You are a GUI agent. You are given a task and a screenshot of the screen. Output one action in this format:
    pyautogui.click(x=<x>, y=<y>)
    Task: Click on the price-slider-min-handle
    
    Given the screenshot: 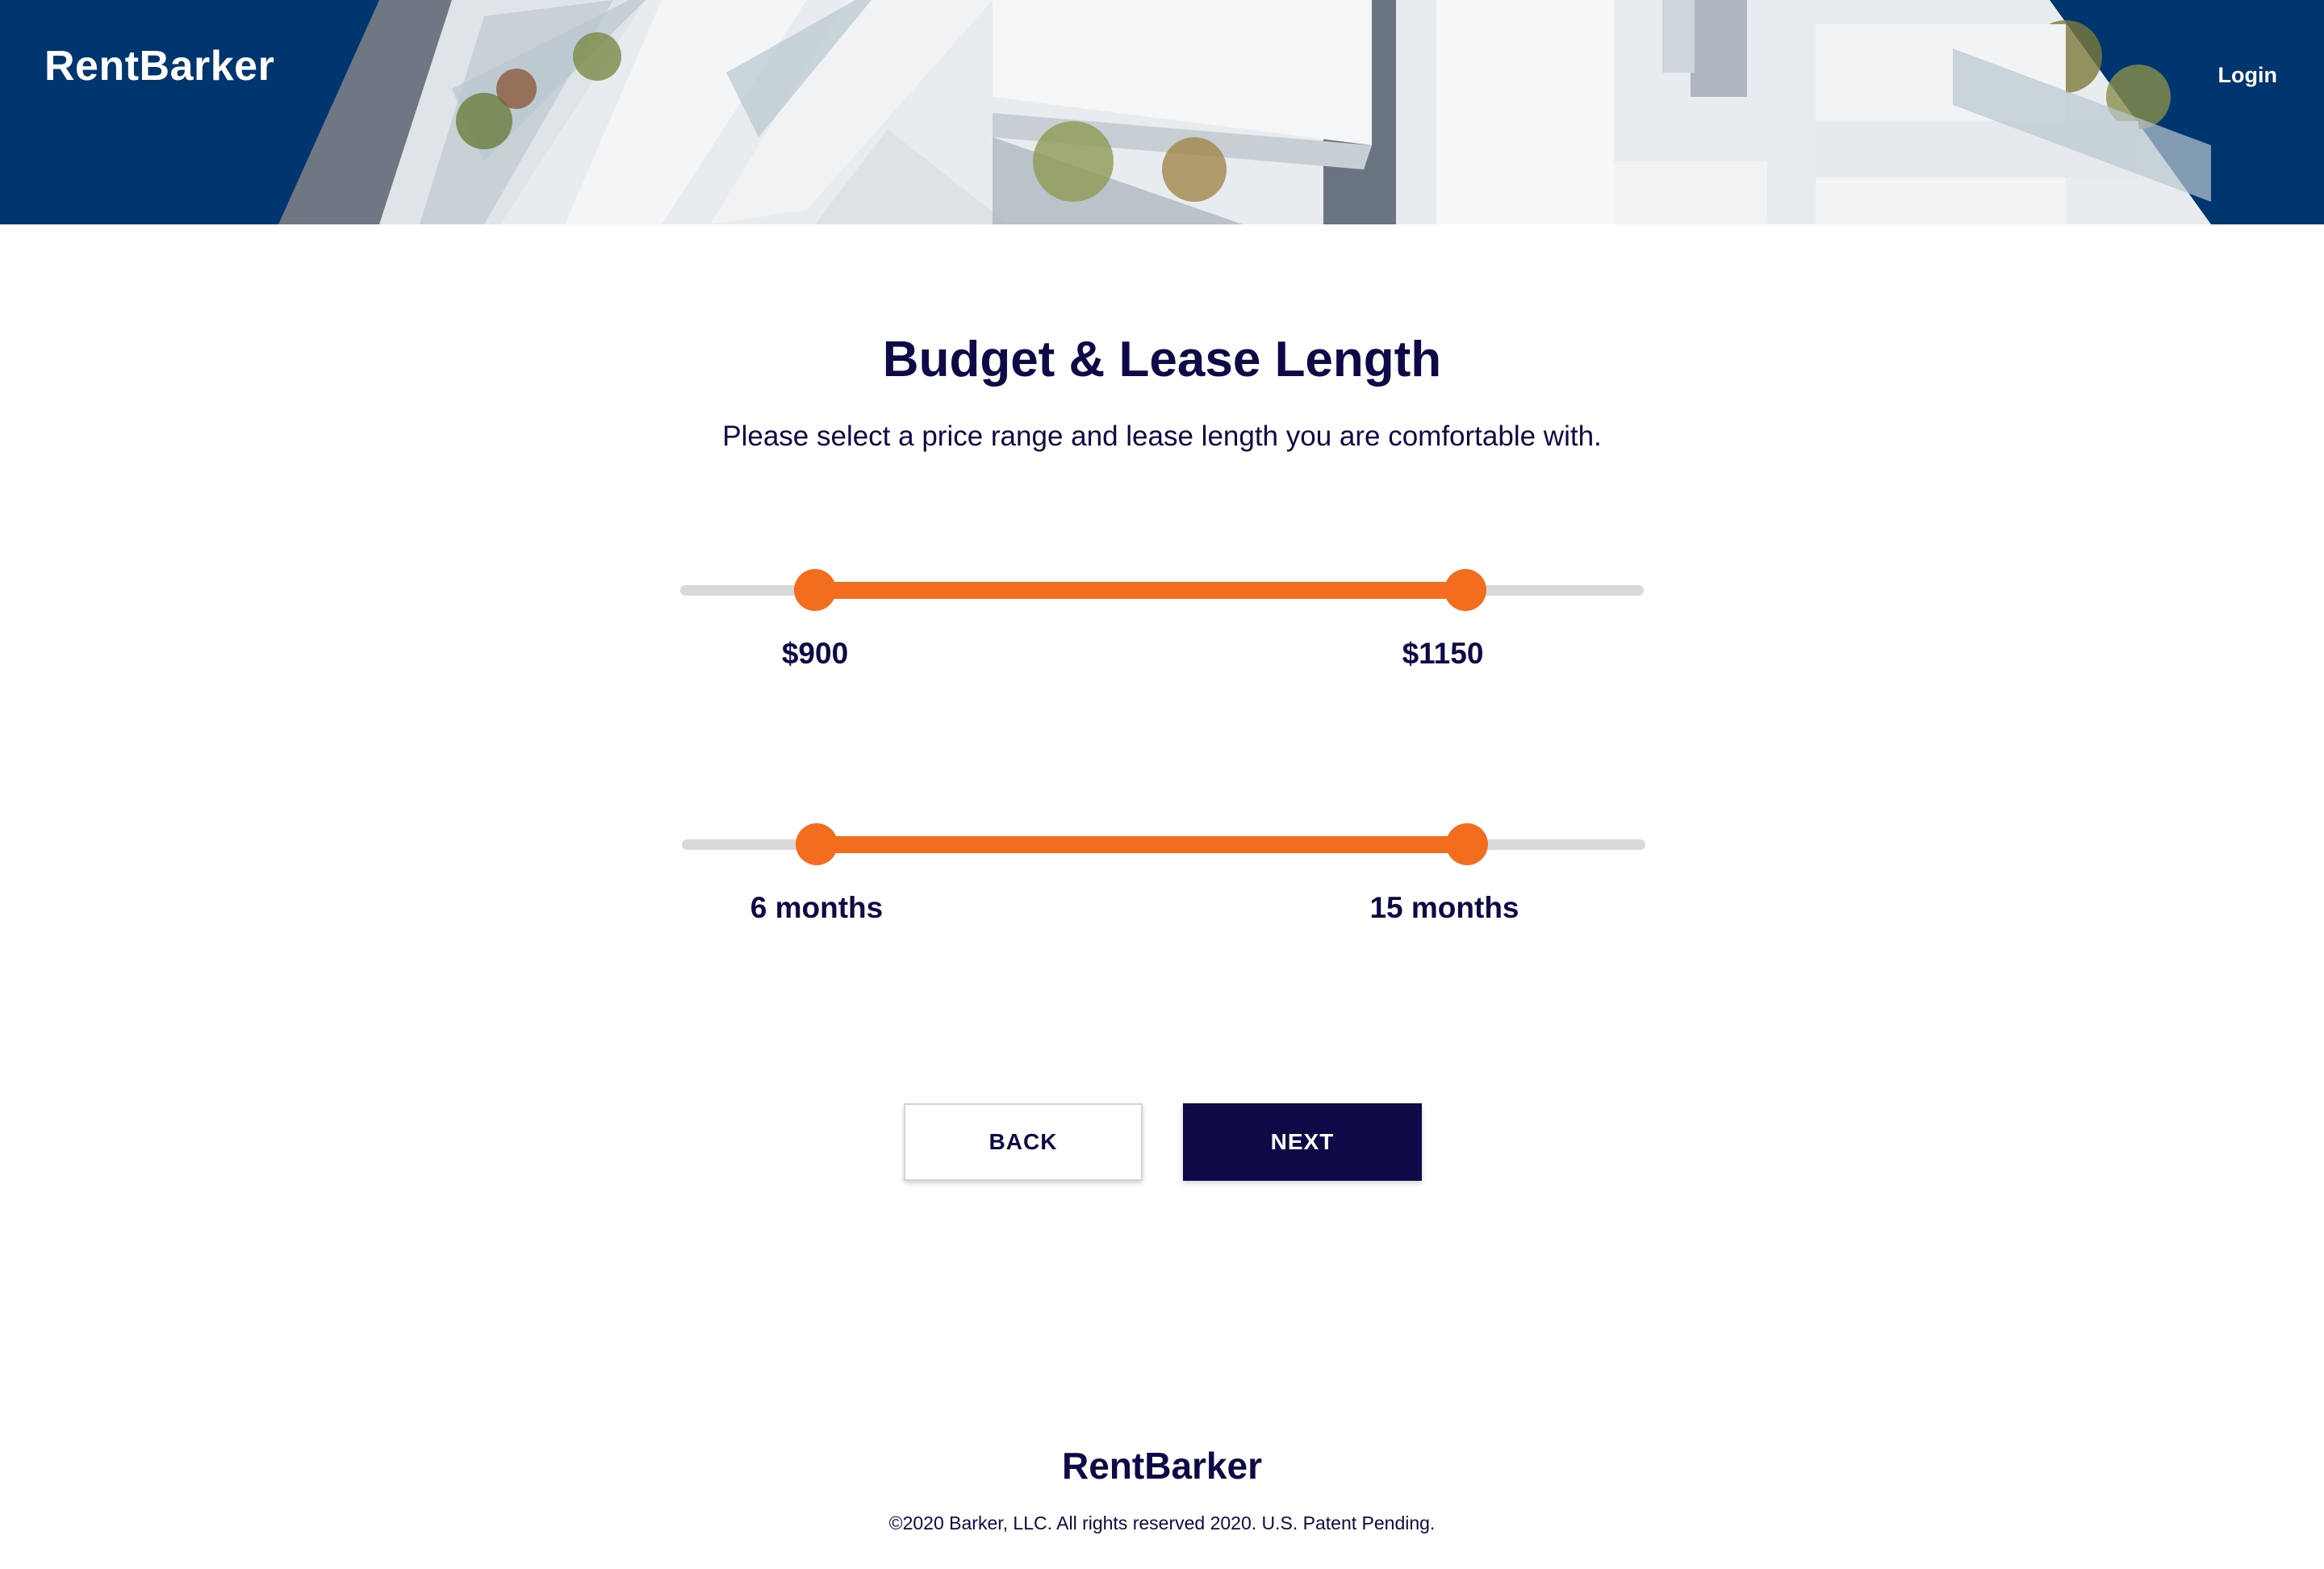 What is the action you would take?
    pyautogui.click(x=816, y=590)
    